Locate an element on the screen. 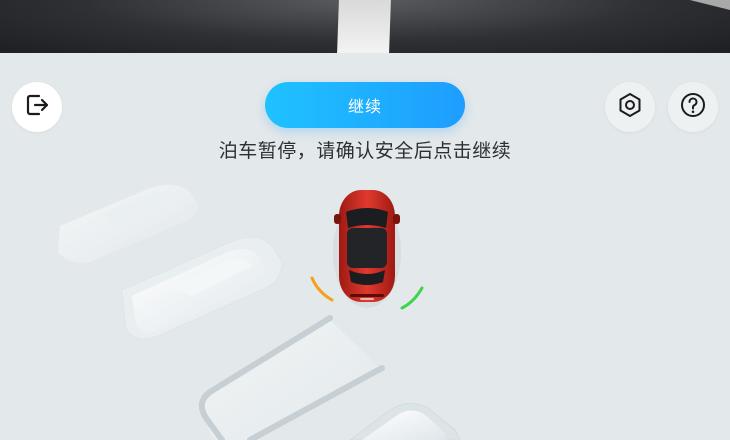 This screenshot has height=440, width=730. road-lane-marking is located at coordinates (364, 26).